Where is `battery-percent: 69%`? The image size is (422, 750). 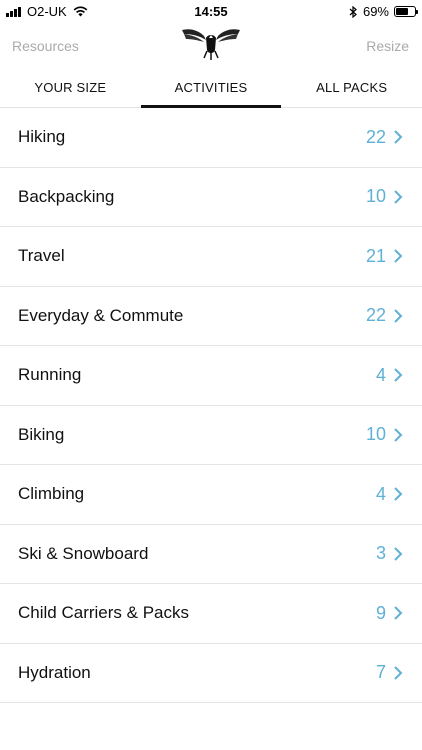
battery-percent: 69% is located at coordinates (375, 11).